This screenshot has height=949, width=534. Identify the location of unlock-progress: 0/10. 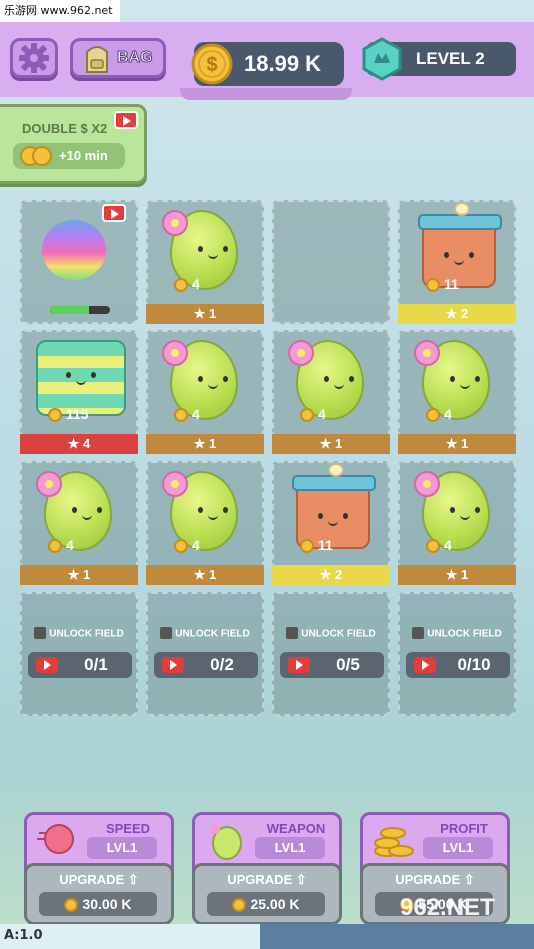
(458, 665).